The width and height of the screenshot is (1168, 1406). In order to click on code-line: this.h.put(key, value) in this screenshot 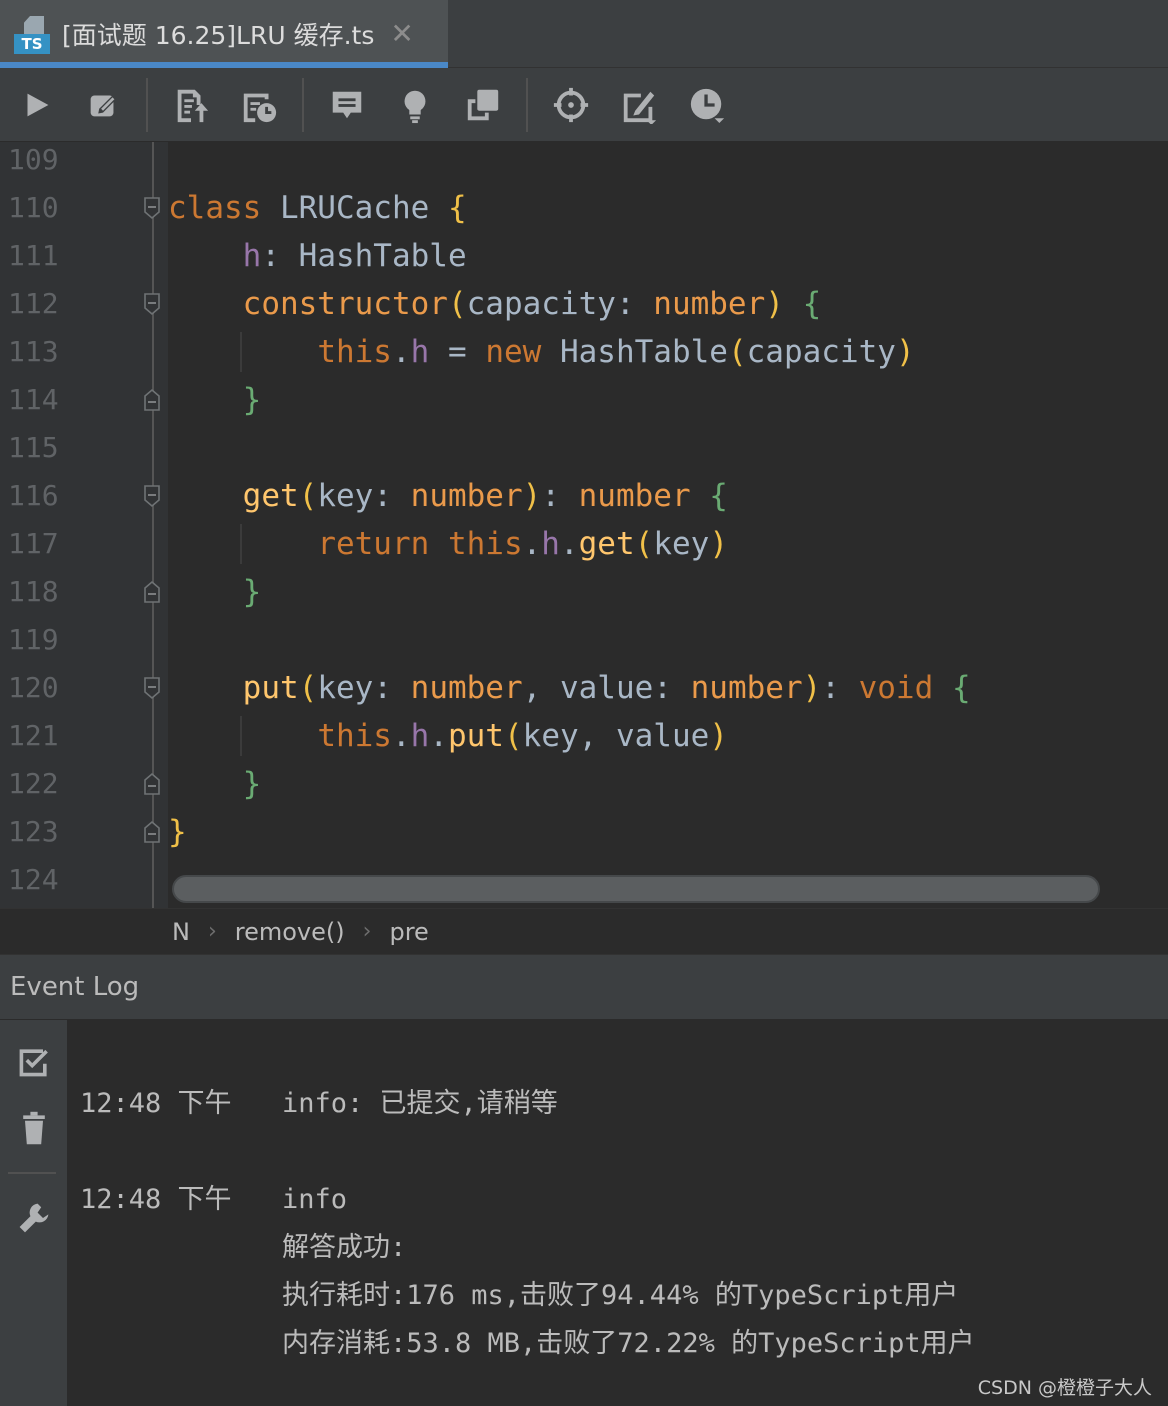, I will do `click(448, 736)`.